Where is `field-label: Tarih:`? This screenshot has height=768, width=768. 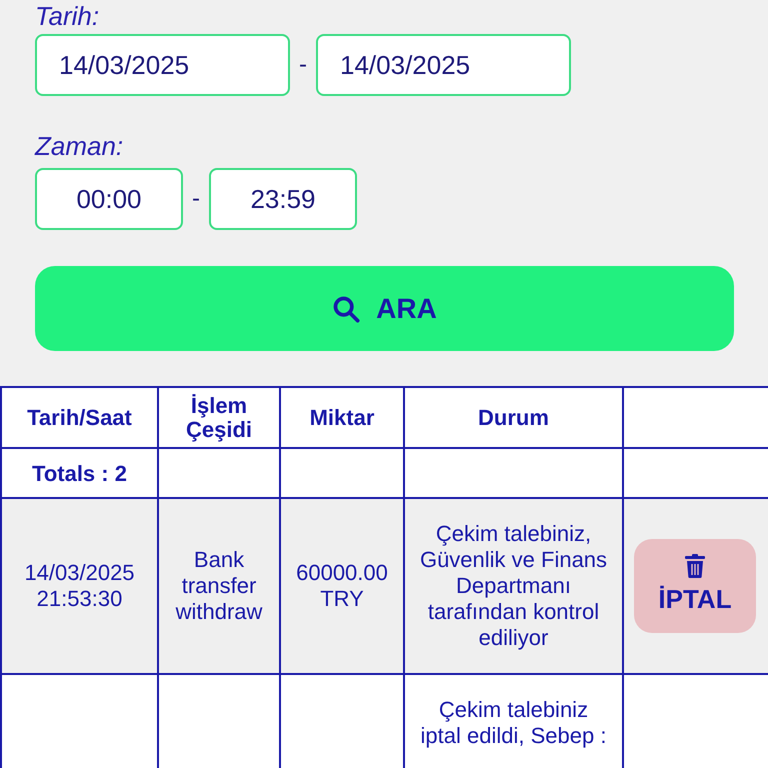 field-label: Tarih: is located at coordinates (67, 16).